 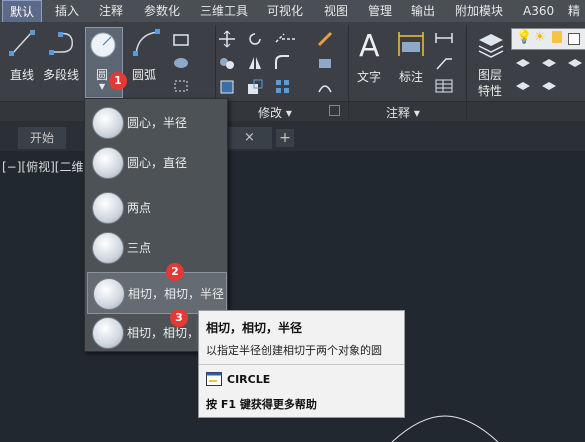 What do you see at coordinates (144, 74) in the screenshot?
I see `arc-label: 圆弧` at bounding box center [144, 74].